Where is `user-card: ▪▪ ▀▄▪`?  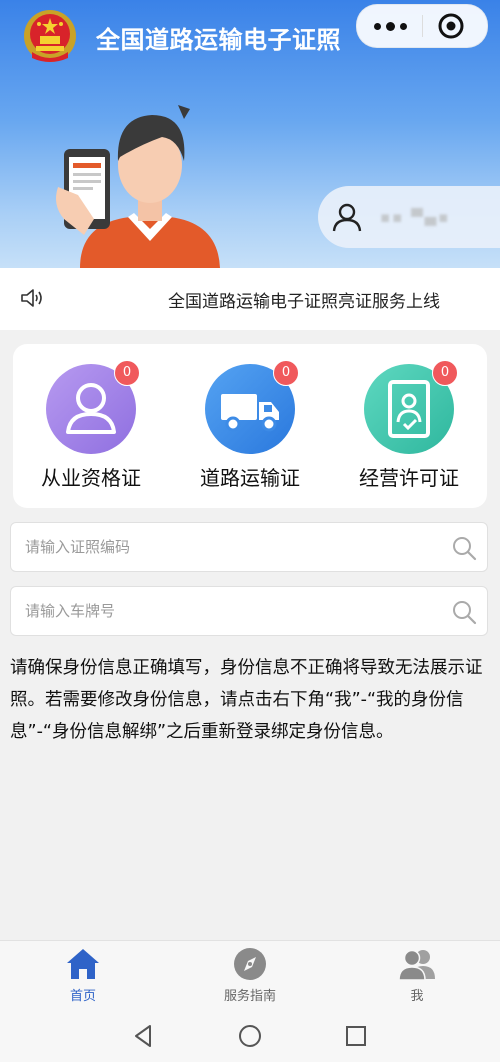 user-card: ▪▪ ▀▄▪ is located at coordinates (409, 217).